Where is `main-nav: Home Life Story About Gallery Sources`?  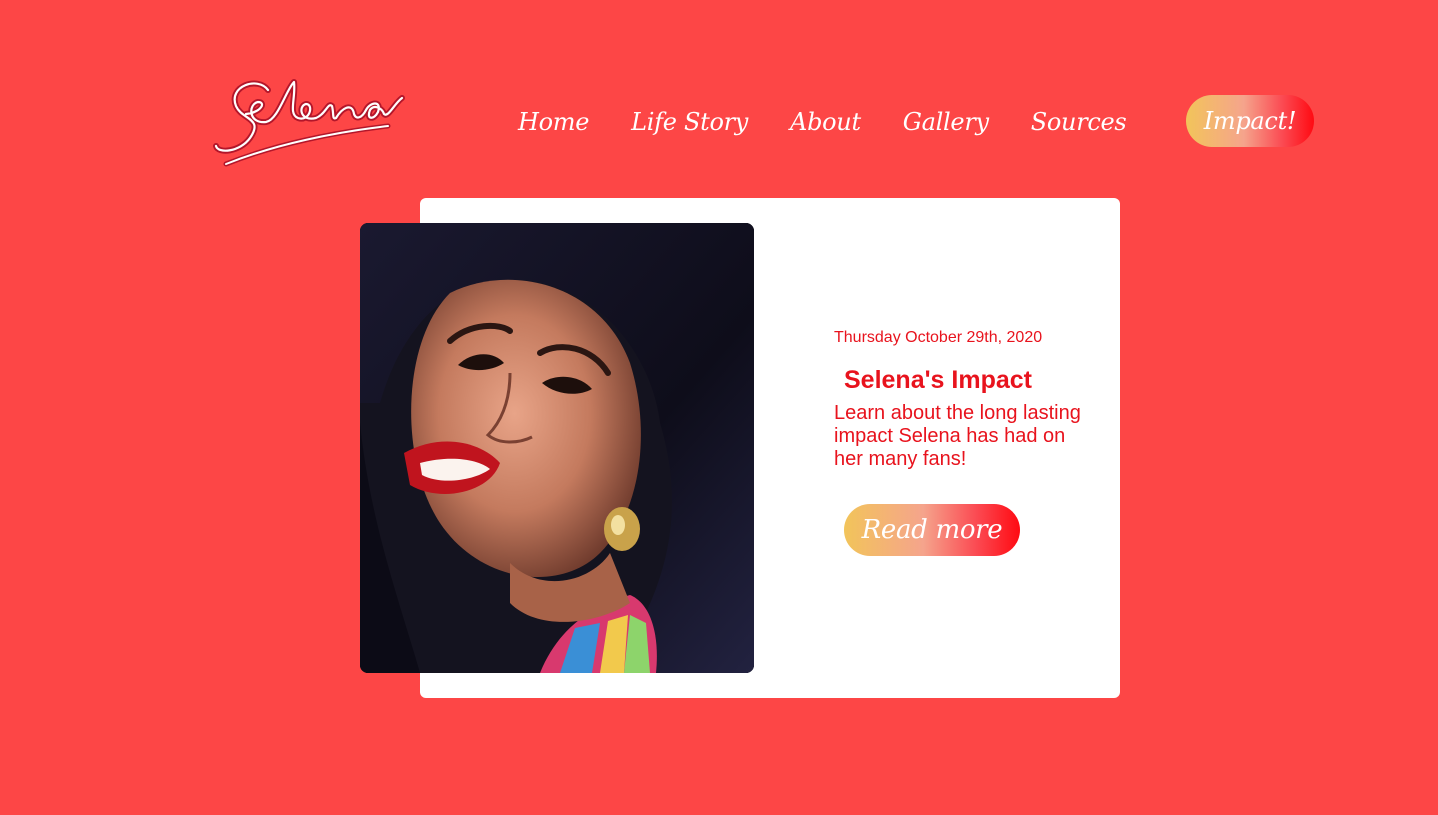
main-nav: Home Life Story About Gallery Sources is located at coordinates (822, 122).